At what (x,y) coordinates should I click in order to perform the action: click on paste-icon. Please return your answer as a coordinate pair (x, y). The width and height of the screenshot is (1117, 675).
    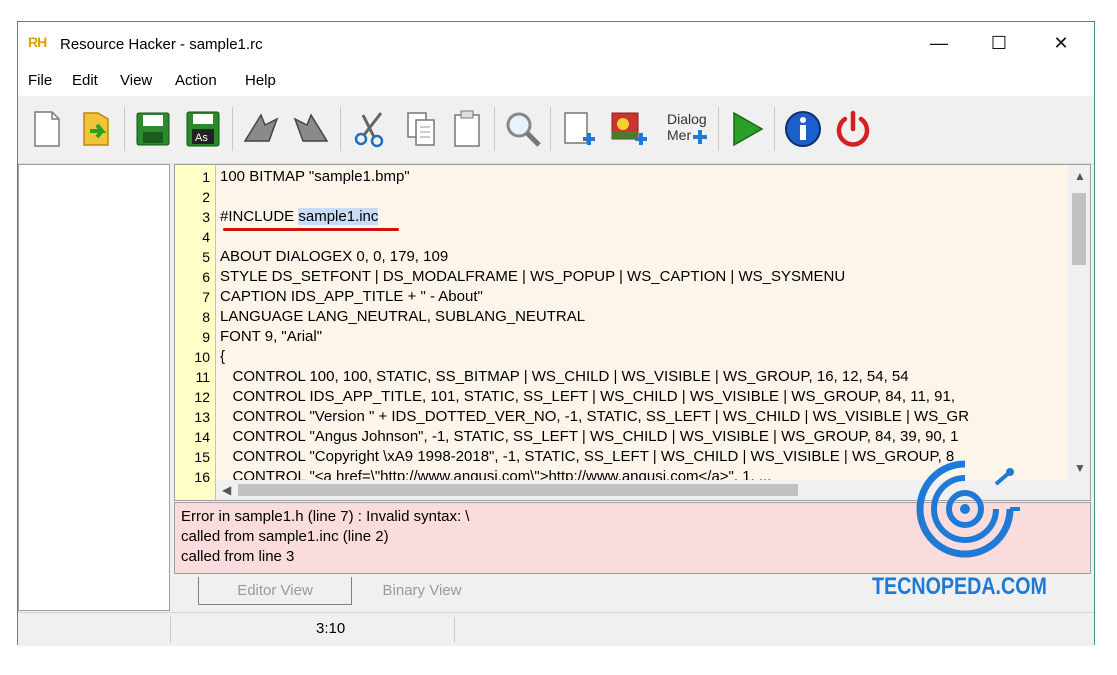
    Looking at the image, I should click on (467, 129).